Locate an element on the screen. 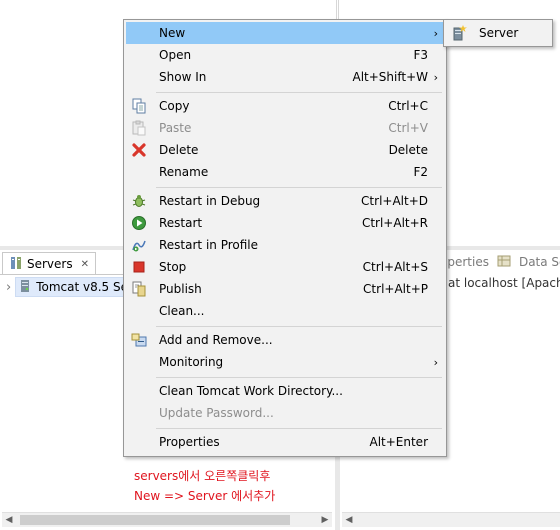 The height and width of the screenshot is (530, 560). menu-item-show-in: Show In Alt+Shift+W › is located at coordinates (285, 77).